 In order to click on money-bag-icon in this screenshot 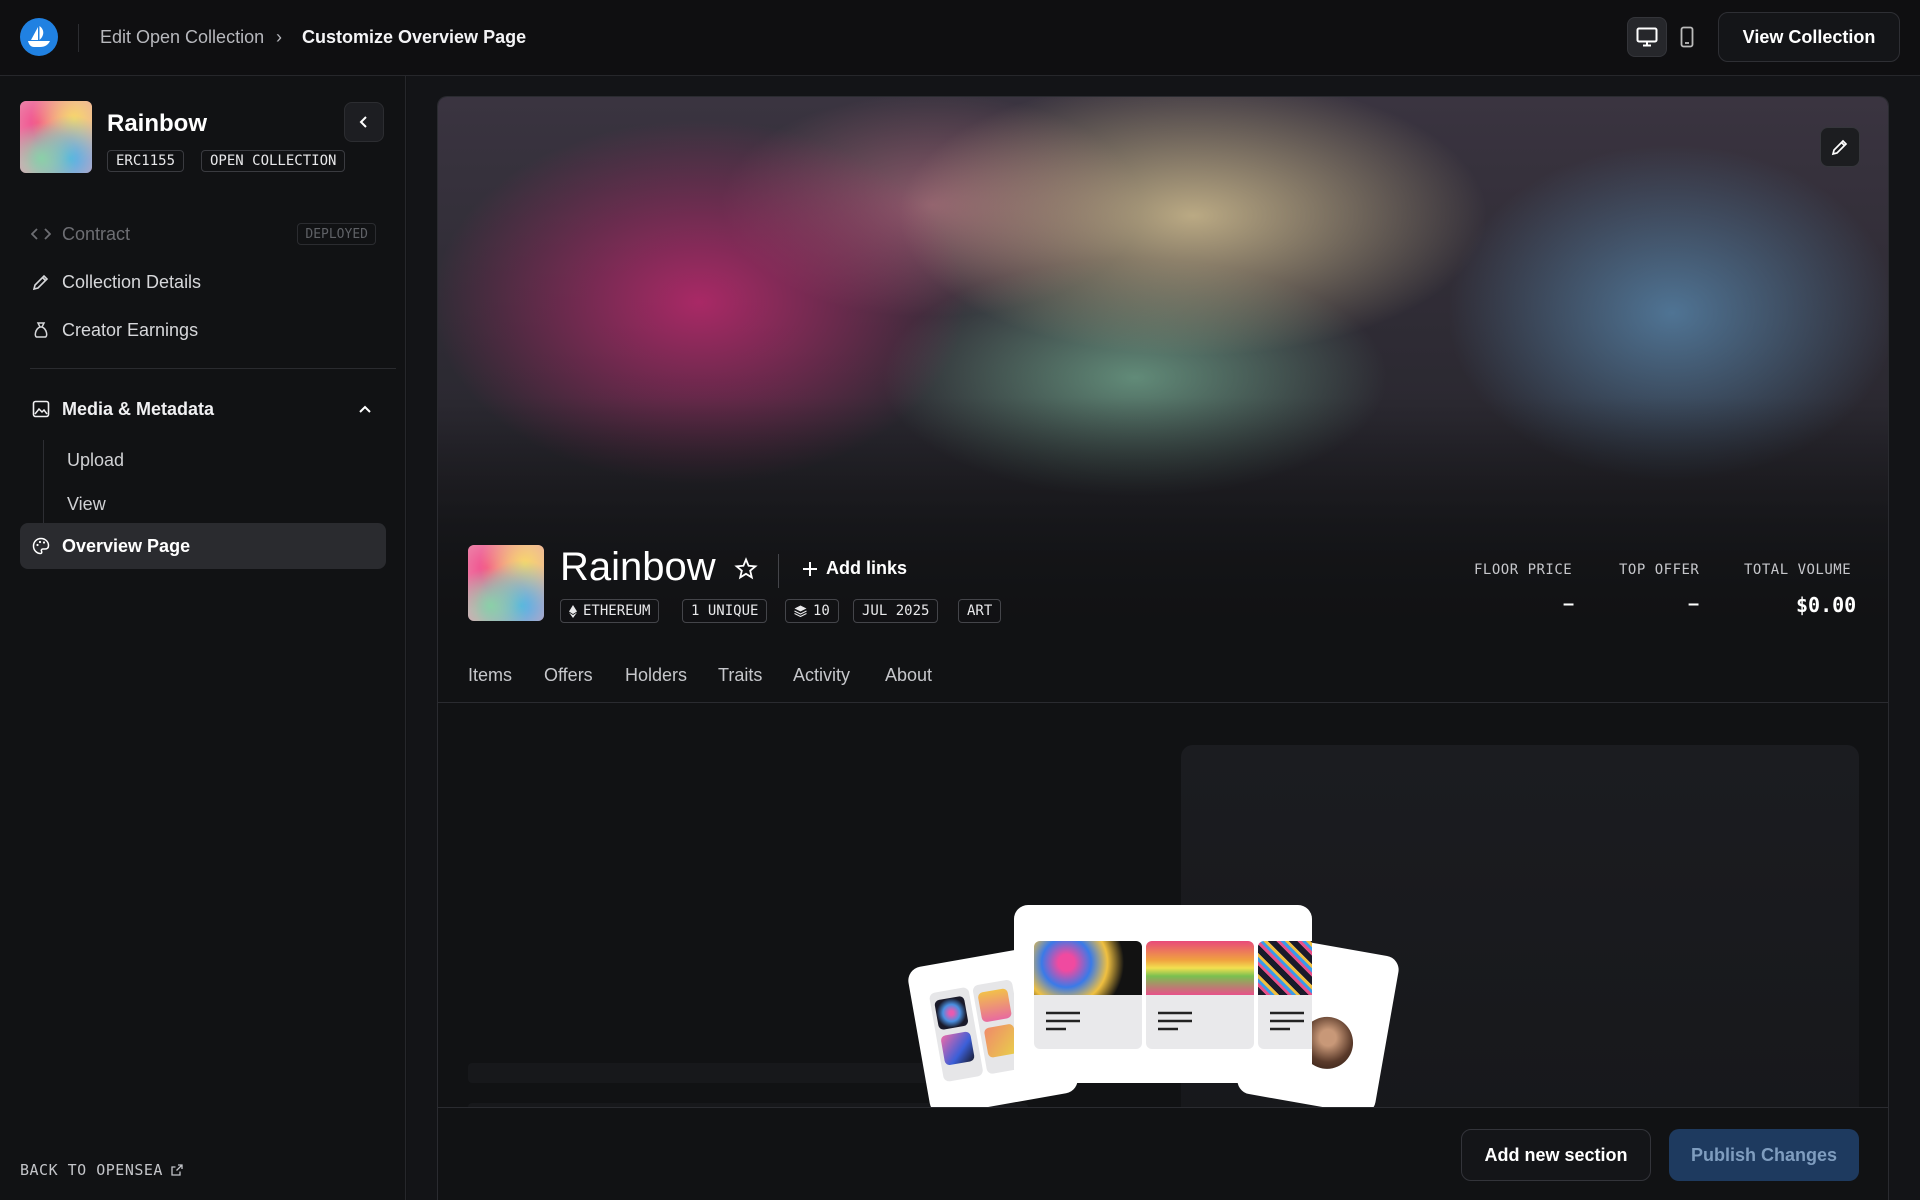, I will do `click(41, 330)`.